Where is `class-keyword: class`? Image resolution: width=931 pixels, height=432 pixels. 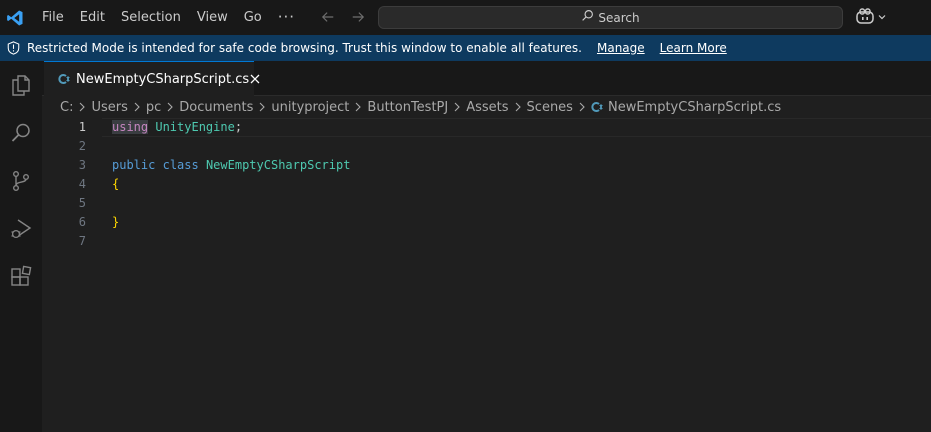
class-keyword: class is located at coordinates (180, 165).